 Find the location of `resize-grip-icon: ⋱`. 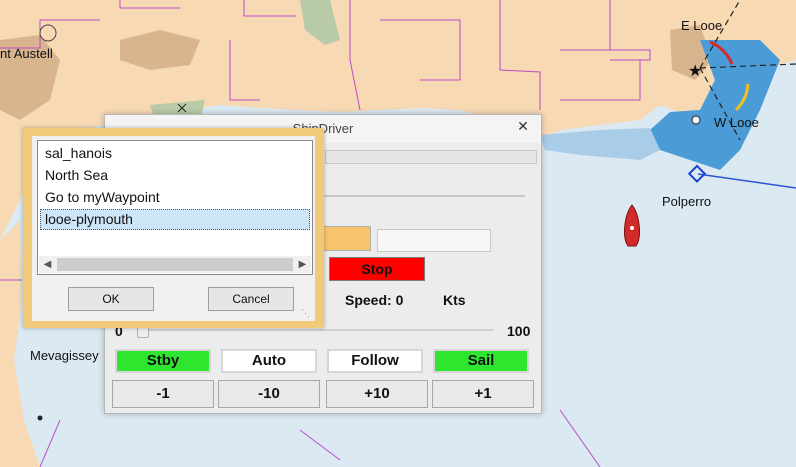

resize-grip-icon: ⋱ is located at coordinates (306, 313).